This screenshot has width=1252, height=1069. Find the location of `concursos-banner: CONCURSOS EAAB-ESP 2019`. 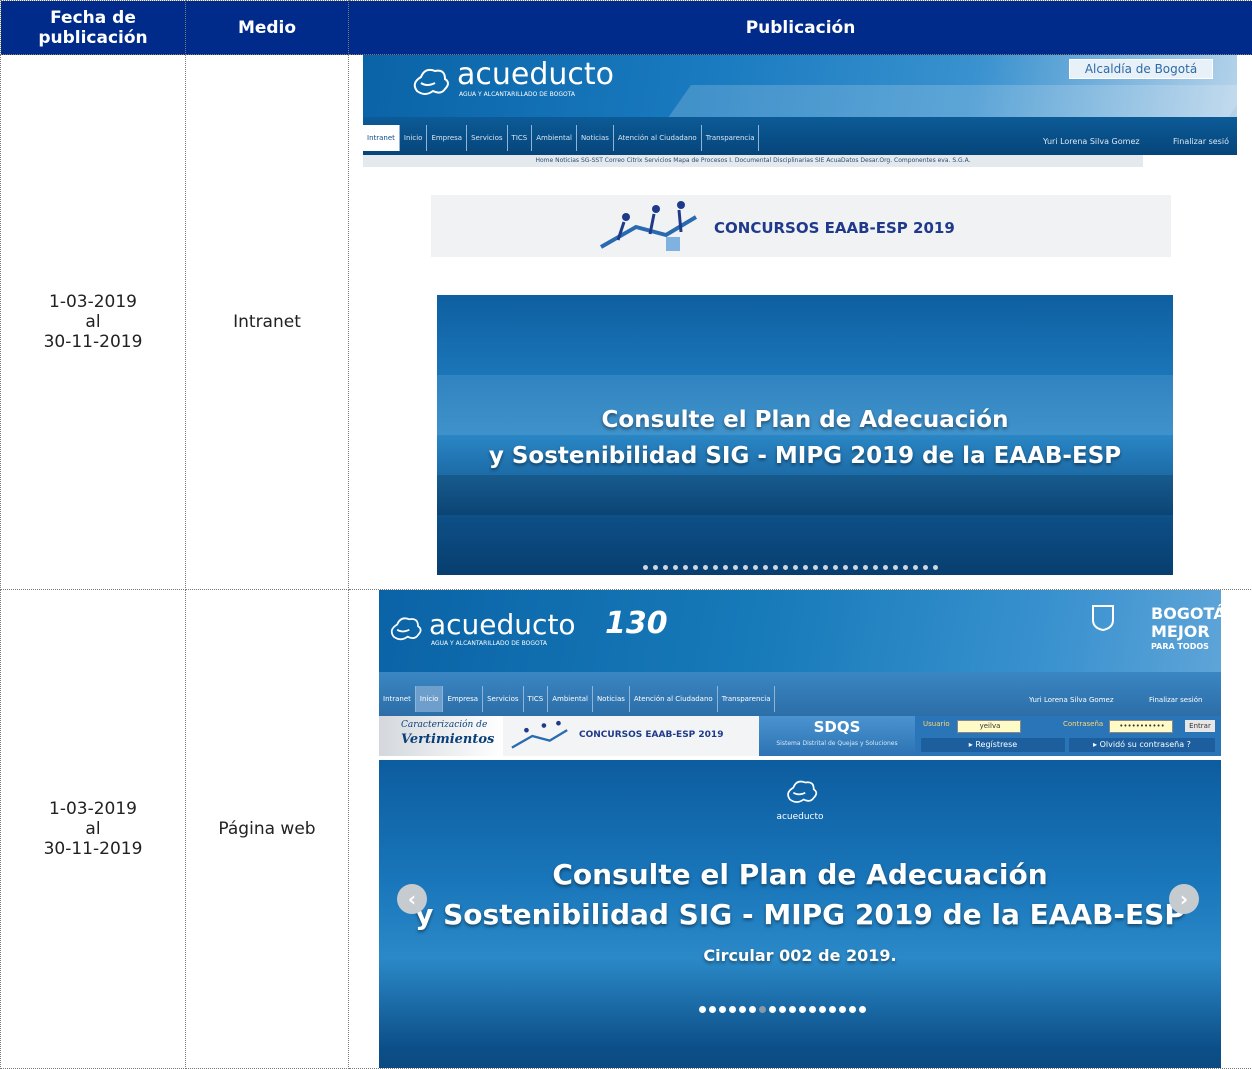

concursos-banner: CONCURSOS EAAB-ESP 2019 is located at coordinates (801, 226).